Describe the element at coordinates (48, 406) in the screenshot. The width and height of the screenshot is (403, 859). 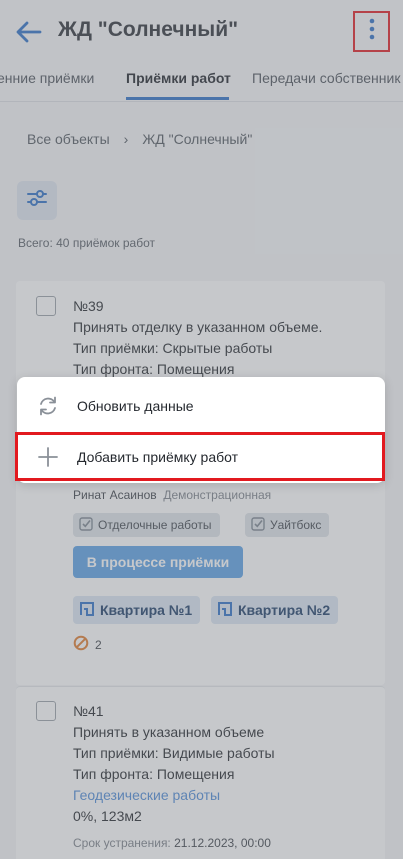
I see `refresh-icon` at that location.